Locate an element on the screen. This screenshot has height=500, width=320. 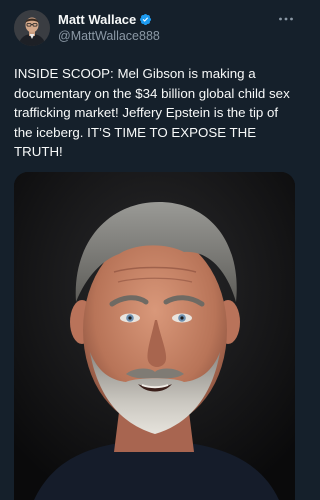
avatar-image is located at coordinates (32, 28).